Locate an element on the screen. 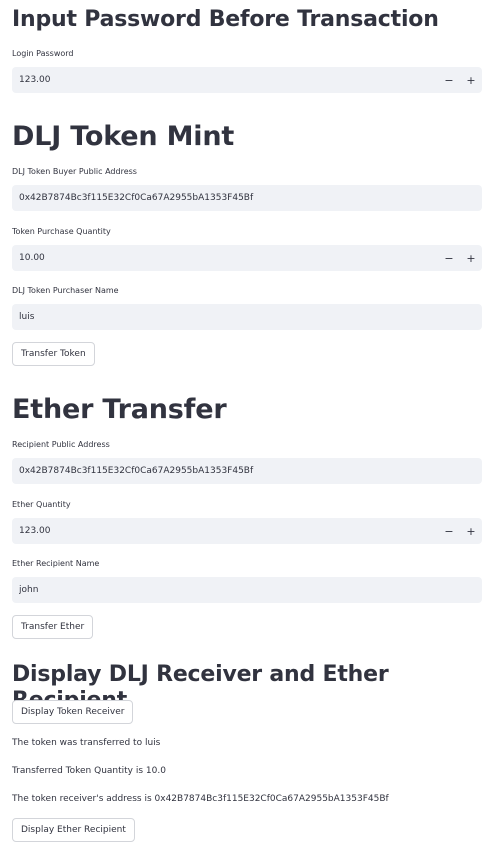 This screenshot has height=868, width=502. recipient-address-label: Recipient Public Address is located at coordinates (61, 444).